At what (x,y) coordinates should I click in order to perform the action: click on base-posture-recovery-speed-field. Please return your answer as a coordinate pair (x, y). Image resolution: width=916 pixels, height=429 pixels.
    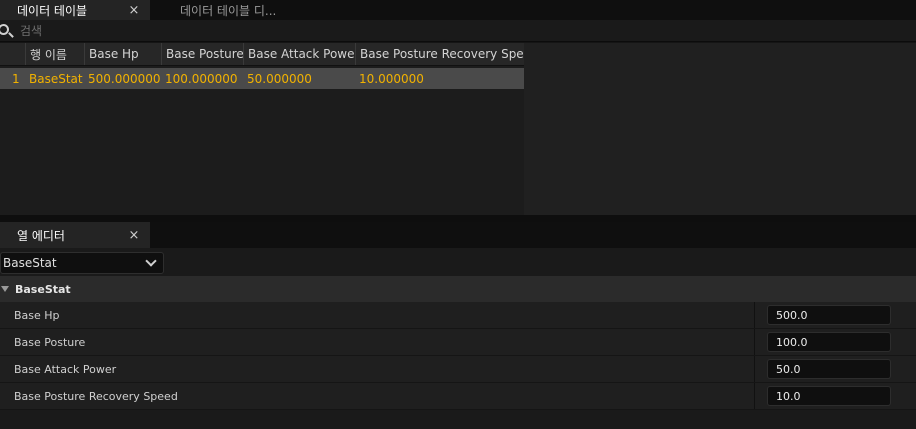
    Looking at the image, I should click on (829, 396).